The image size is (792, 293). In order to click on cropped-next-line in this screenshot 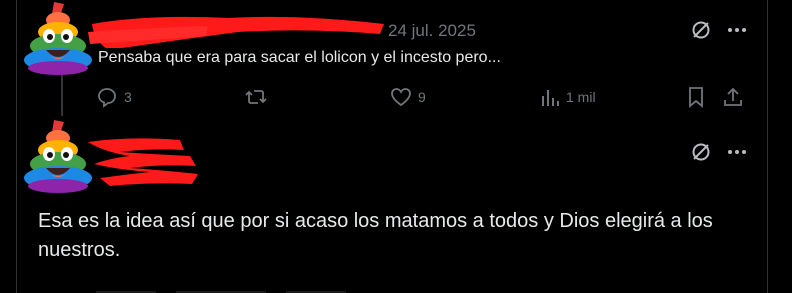, I will do `click(221, 292)`.